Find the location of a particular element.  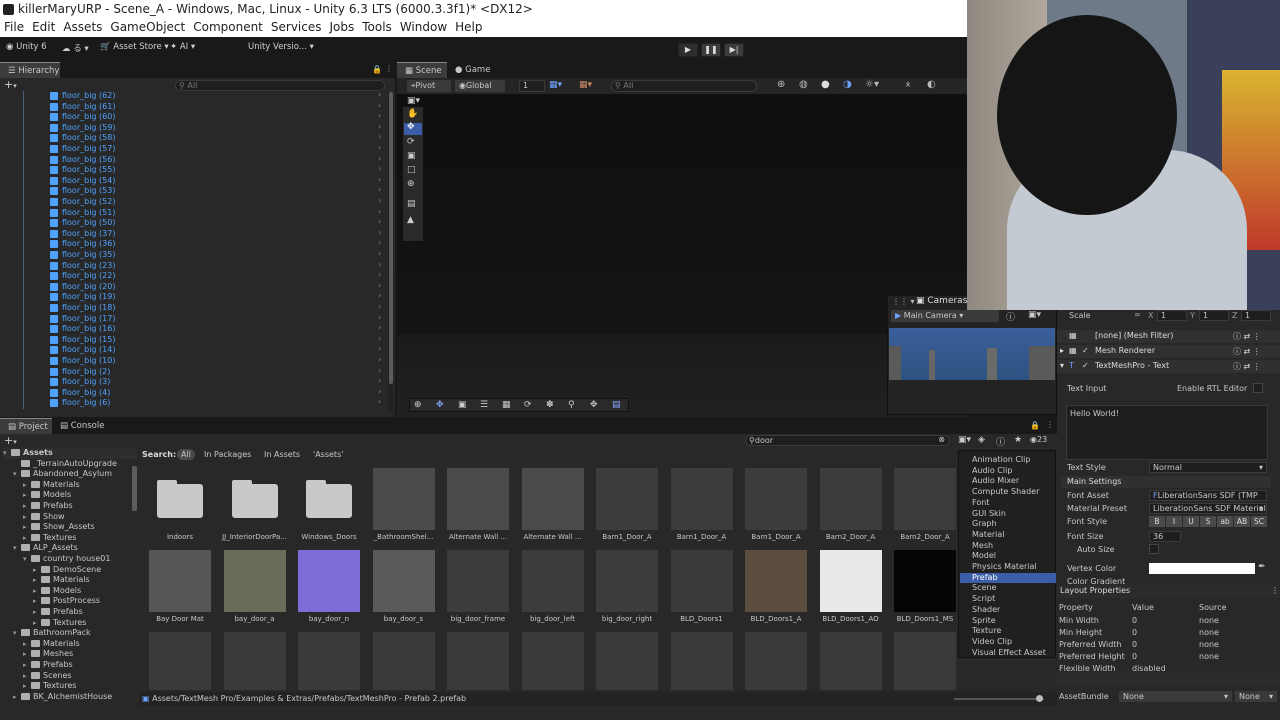

more-icon: ⋮ is located at coordinates (389, 68).